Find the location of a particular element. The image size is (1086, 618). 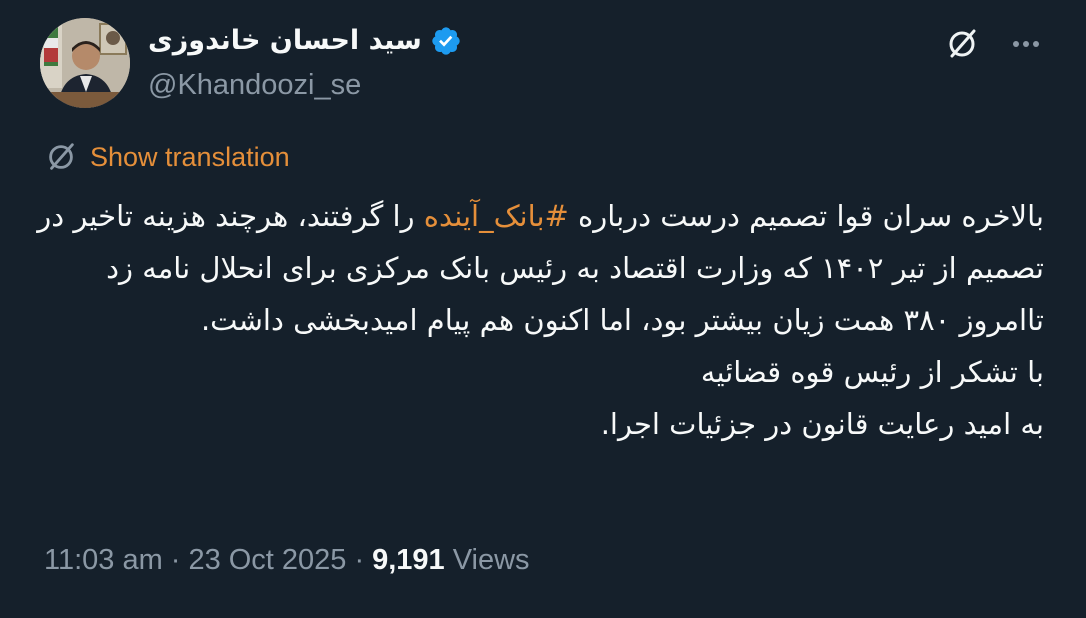

grok-icon is located at coordinates (962, 43).